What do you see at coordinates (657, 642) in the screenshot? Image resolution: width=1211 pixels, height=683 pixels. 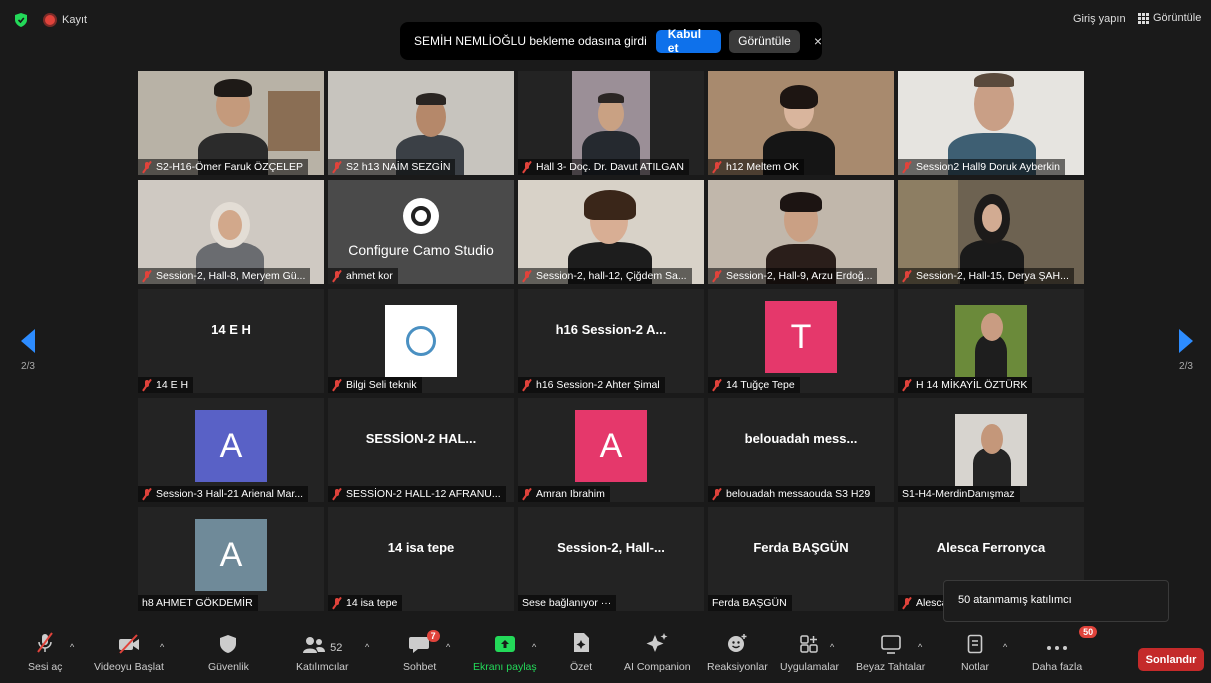 I see `sparkle-icon` at bounding box center [657, 642].